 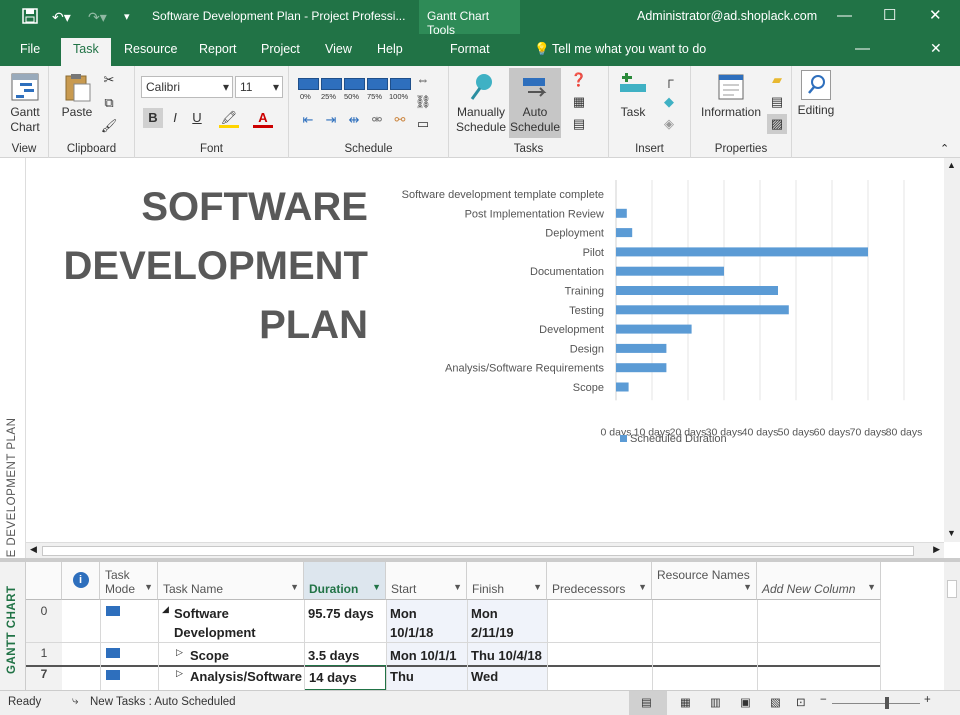 What do you see at coordinates (179, 673) in the screenshot?
I see `expand-icon: ▷` at bounding box center [179, 673].